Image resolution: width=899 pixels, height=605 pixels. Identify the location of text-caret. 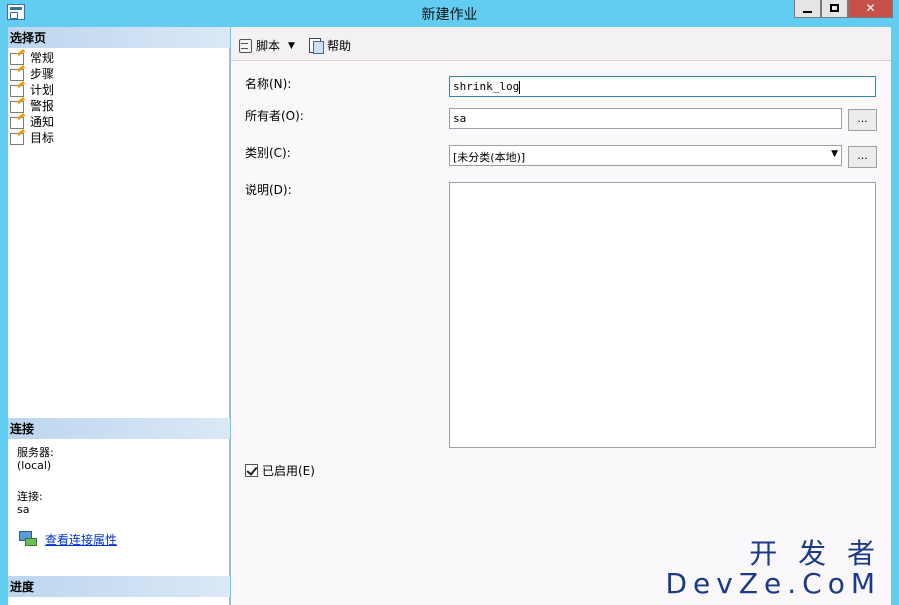
(520, 87).